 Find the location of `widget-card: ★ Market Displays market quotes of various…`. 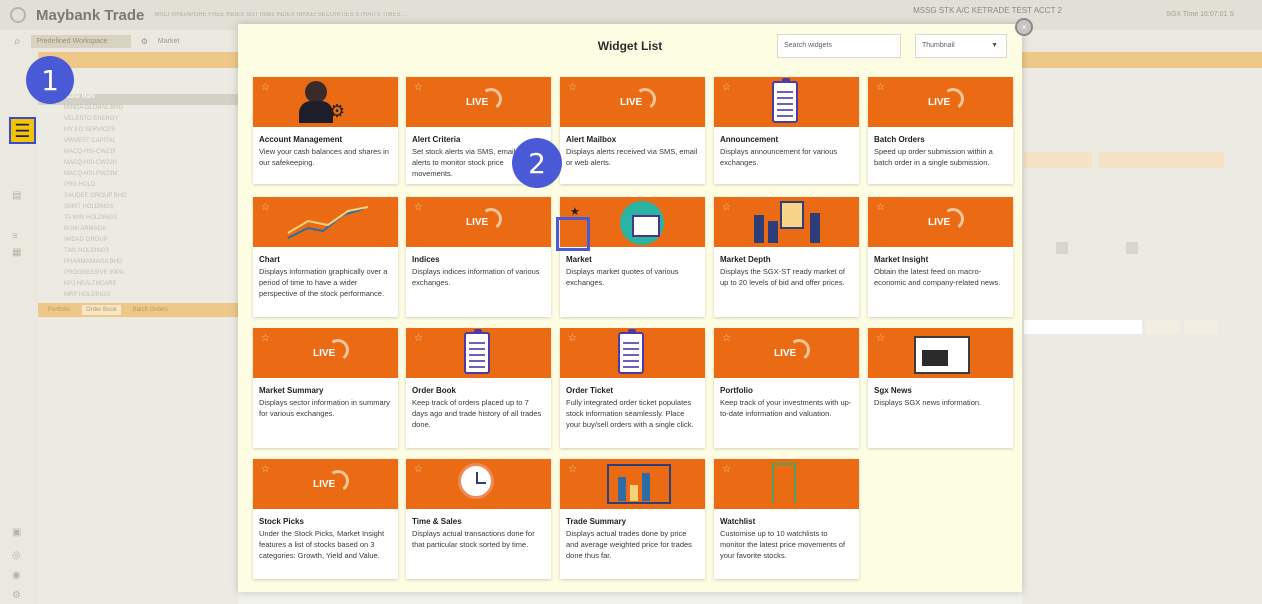

widget-card: ★ Market Displays market quotes of various… is located at coordinates (632, 257).